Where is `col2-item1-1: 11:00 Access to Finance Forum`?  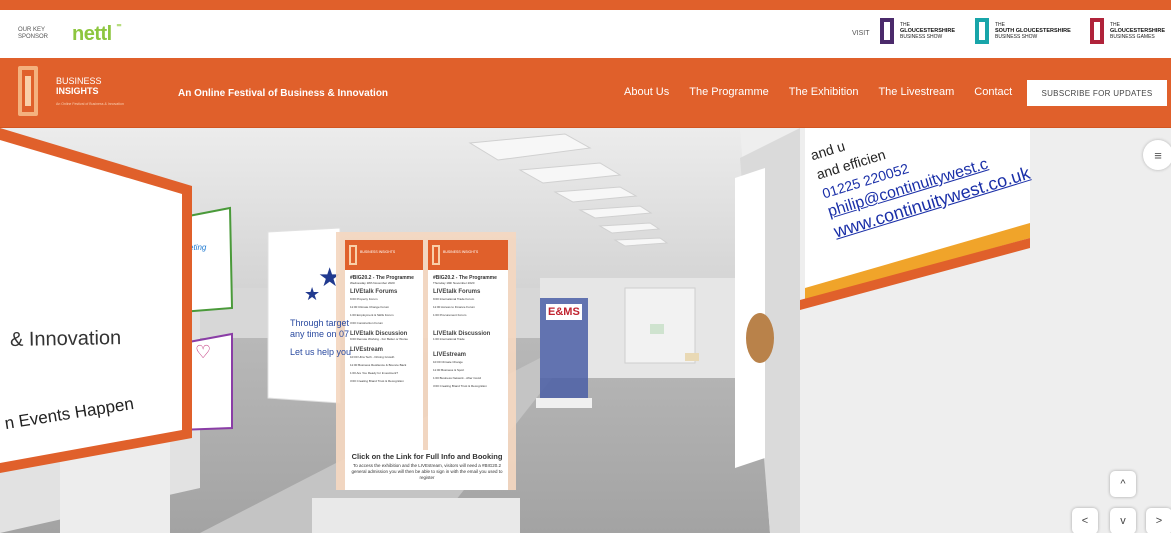
col2-item1-1: 11:00 Access to Finance Forum is located at coordinates (454, 307).